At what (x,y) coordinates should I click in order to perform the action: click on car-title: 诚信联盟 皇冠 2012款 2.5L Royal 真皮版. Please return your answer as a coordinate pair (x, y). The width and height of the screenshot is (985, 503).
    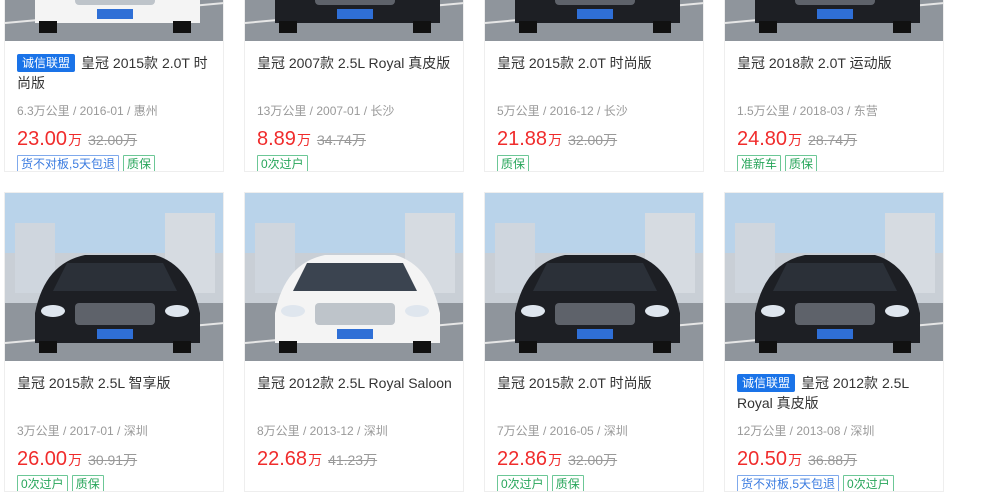
    Looking at the image, I should click on (835, 393).